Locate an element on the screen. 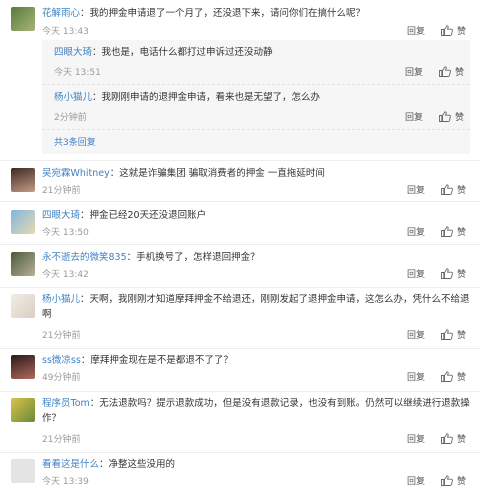  comment-time: 今天 13:39 is located at coordinates (65, 482).